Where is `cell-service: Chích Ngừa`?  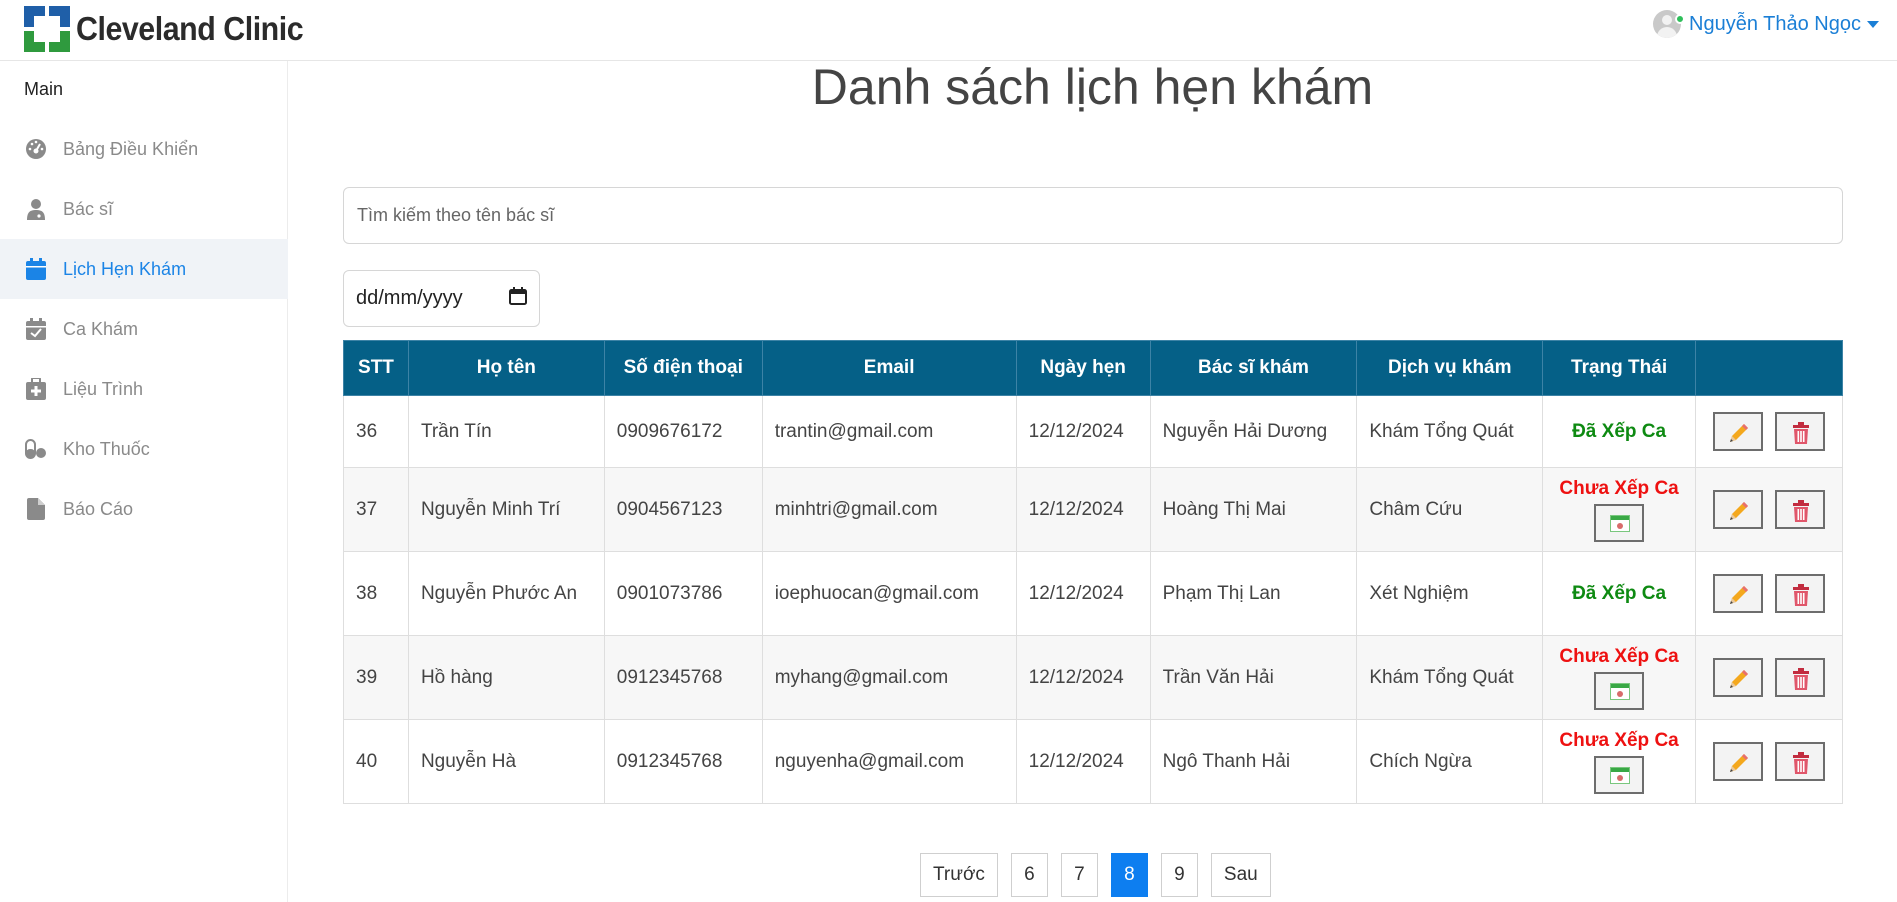
cell-service: Chích Ngừa is located at coordinates (1450, 761).